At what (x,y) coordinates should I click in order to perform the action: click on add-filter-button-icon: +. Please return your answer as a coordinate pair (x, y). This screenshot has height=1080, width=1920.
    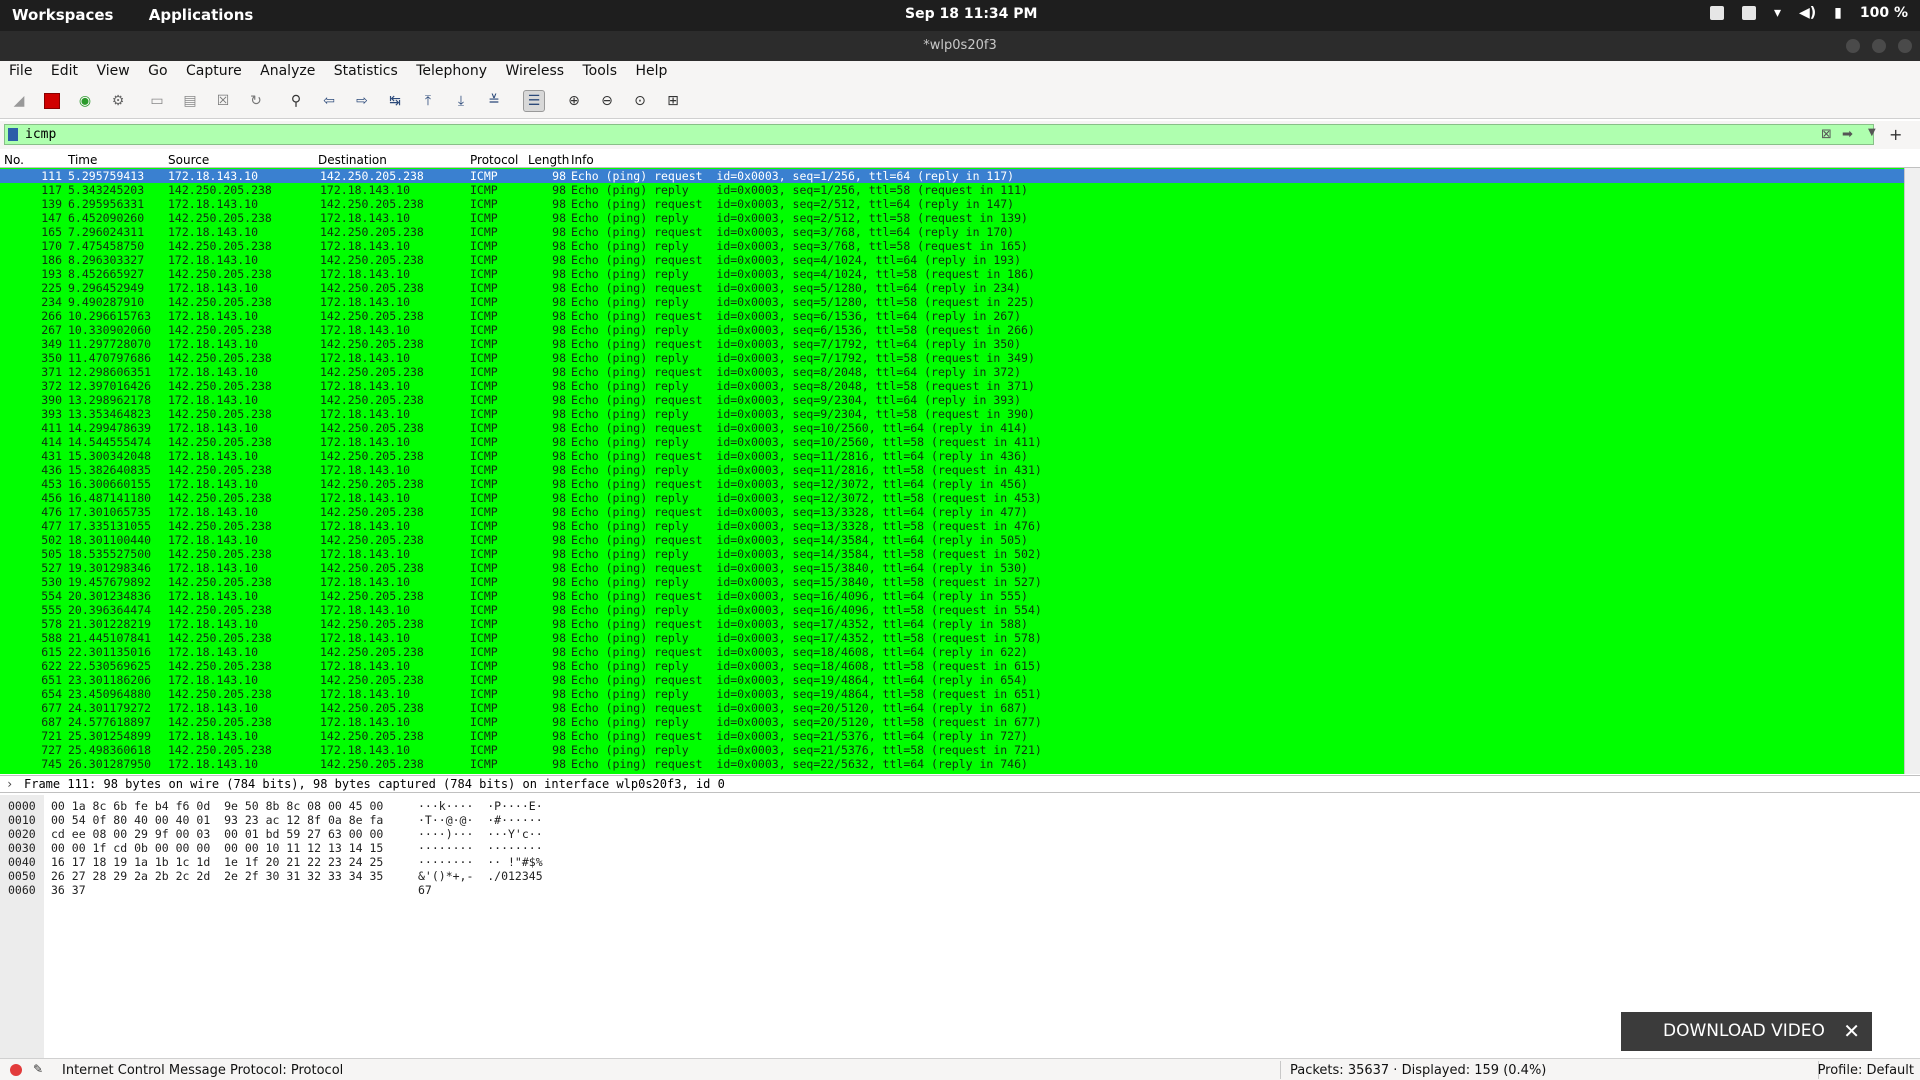
    Looking at the image, I should click on (1895, 134).